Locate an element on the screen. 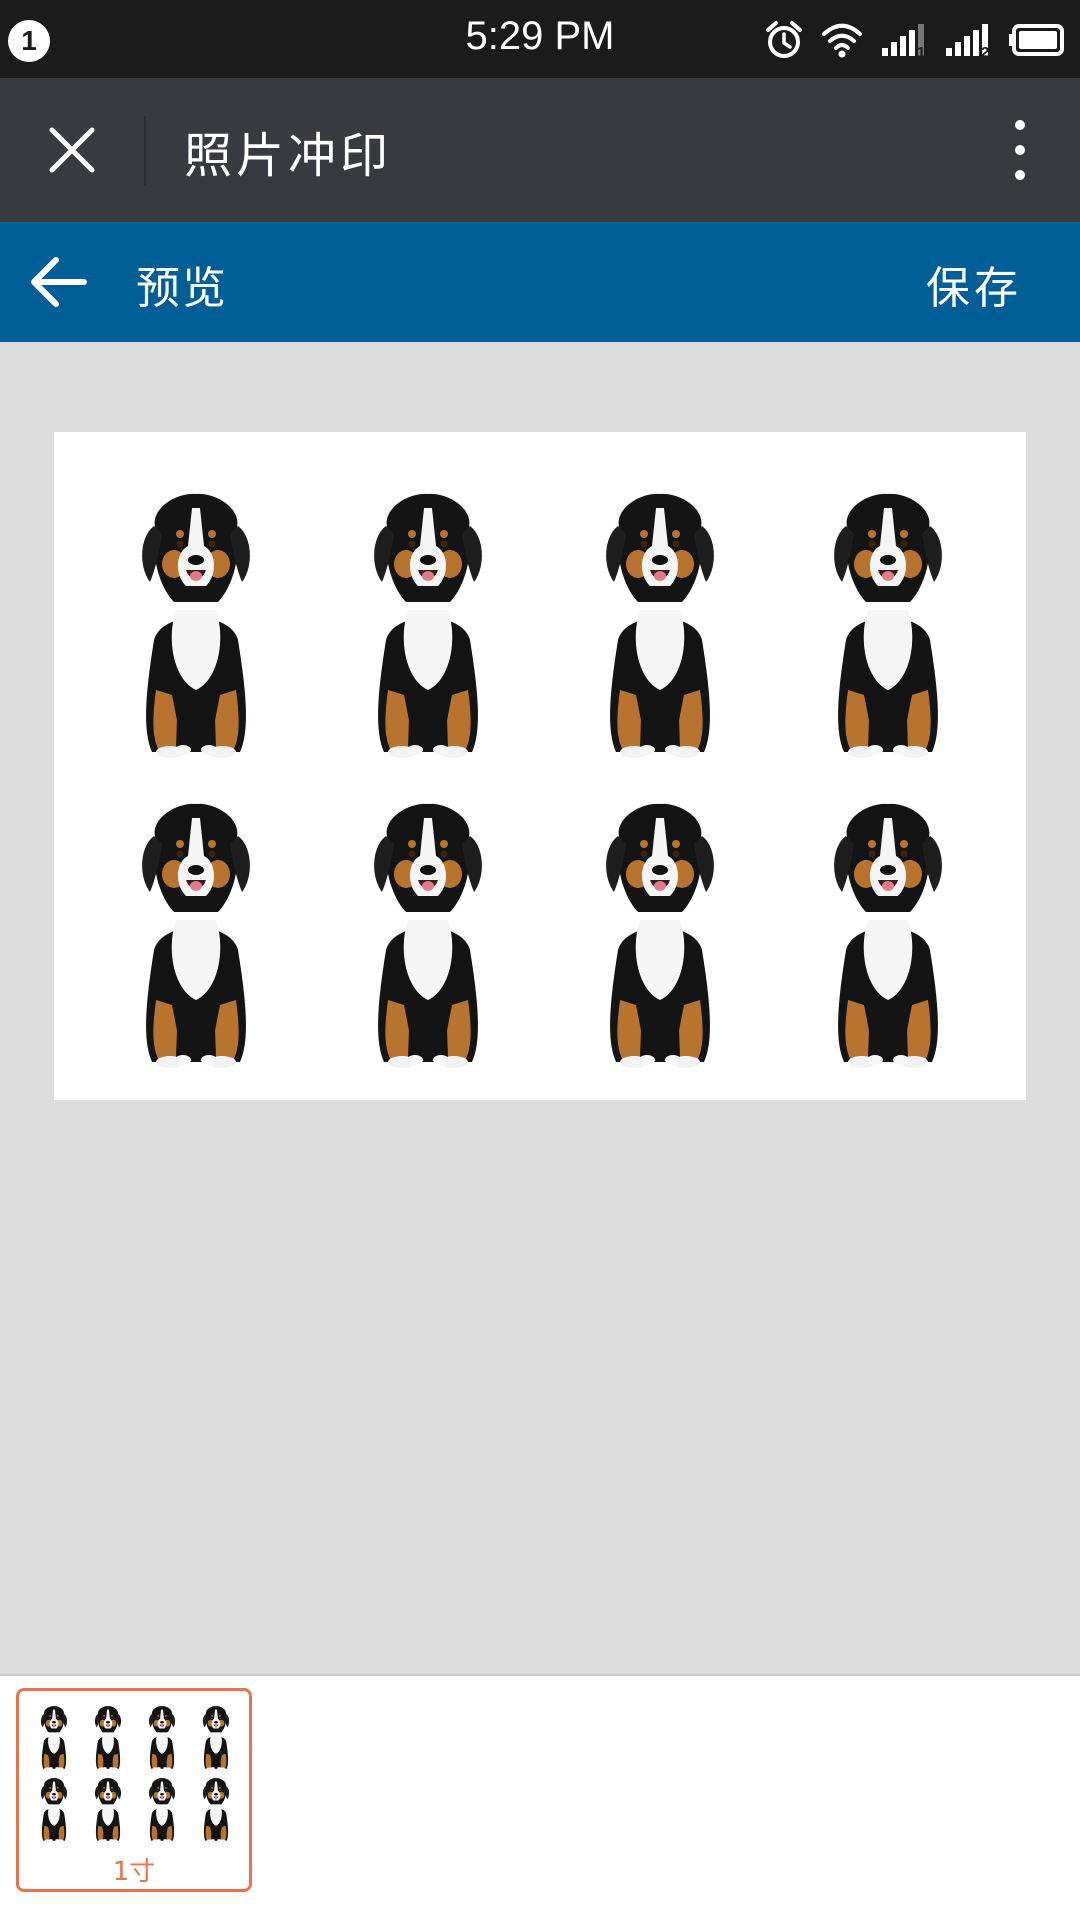 This screenshot has width=1080, height=1922. alarm-icon is located at coordinates (784, 39).